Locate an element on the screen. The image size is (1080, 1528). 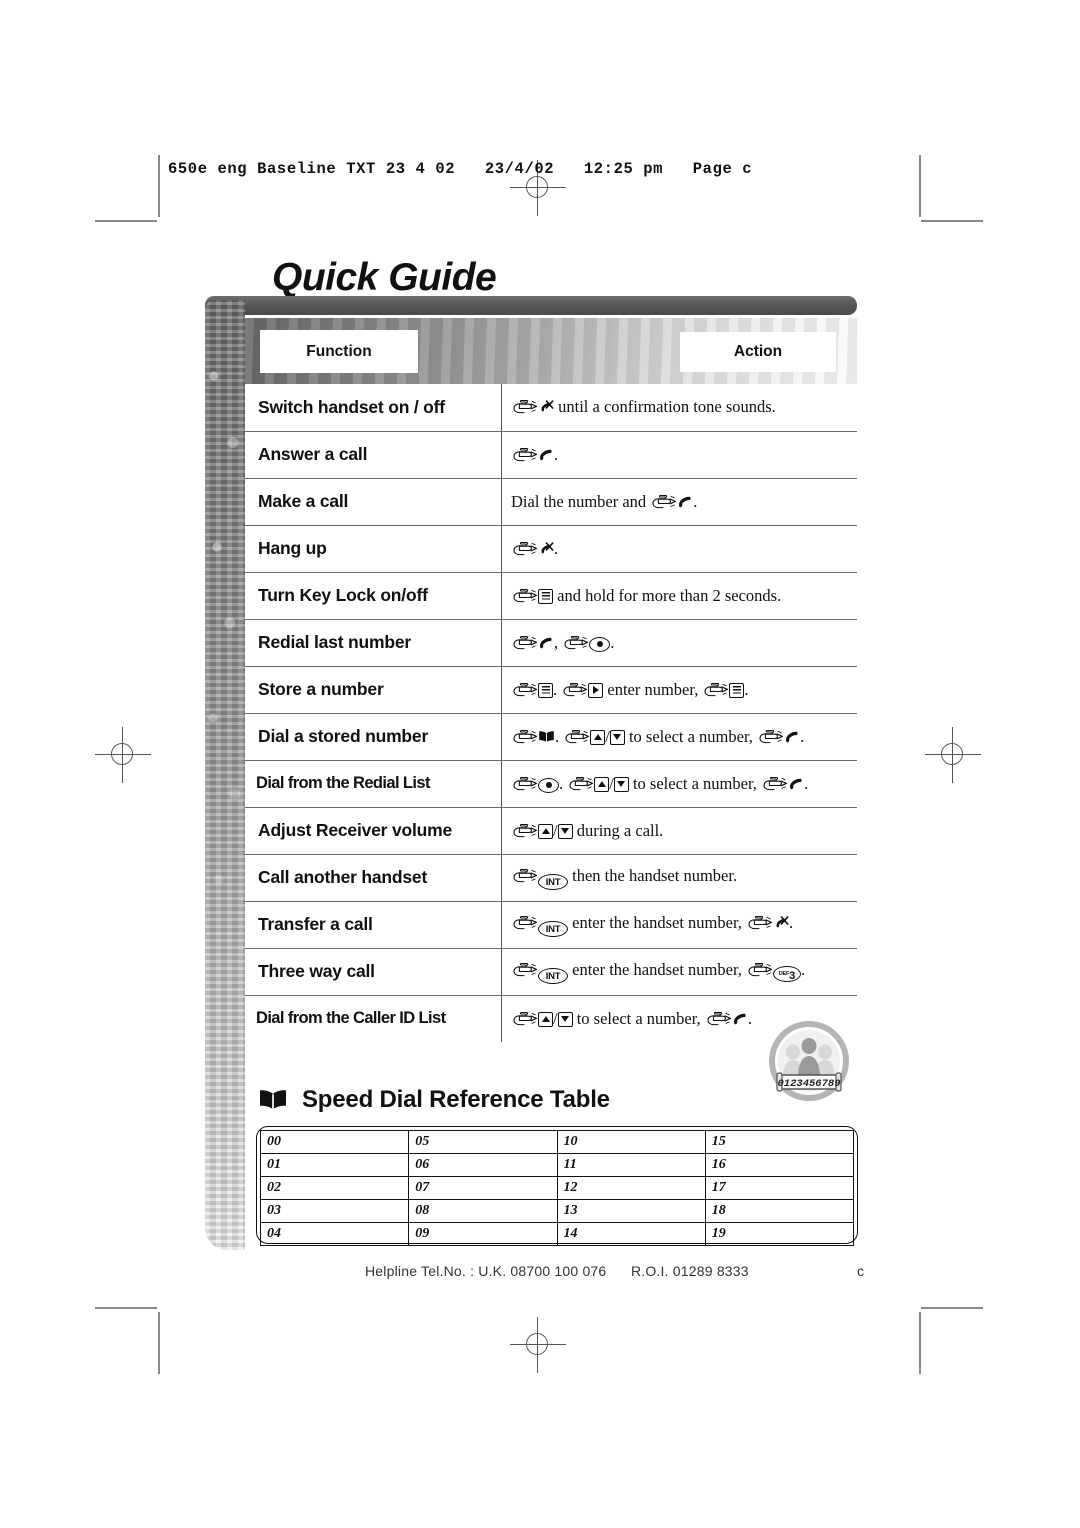
row-action-cell: . / to select a number, . is located at coordinates (679, 737).